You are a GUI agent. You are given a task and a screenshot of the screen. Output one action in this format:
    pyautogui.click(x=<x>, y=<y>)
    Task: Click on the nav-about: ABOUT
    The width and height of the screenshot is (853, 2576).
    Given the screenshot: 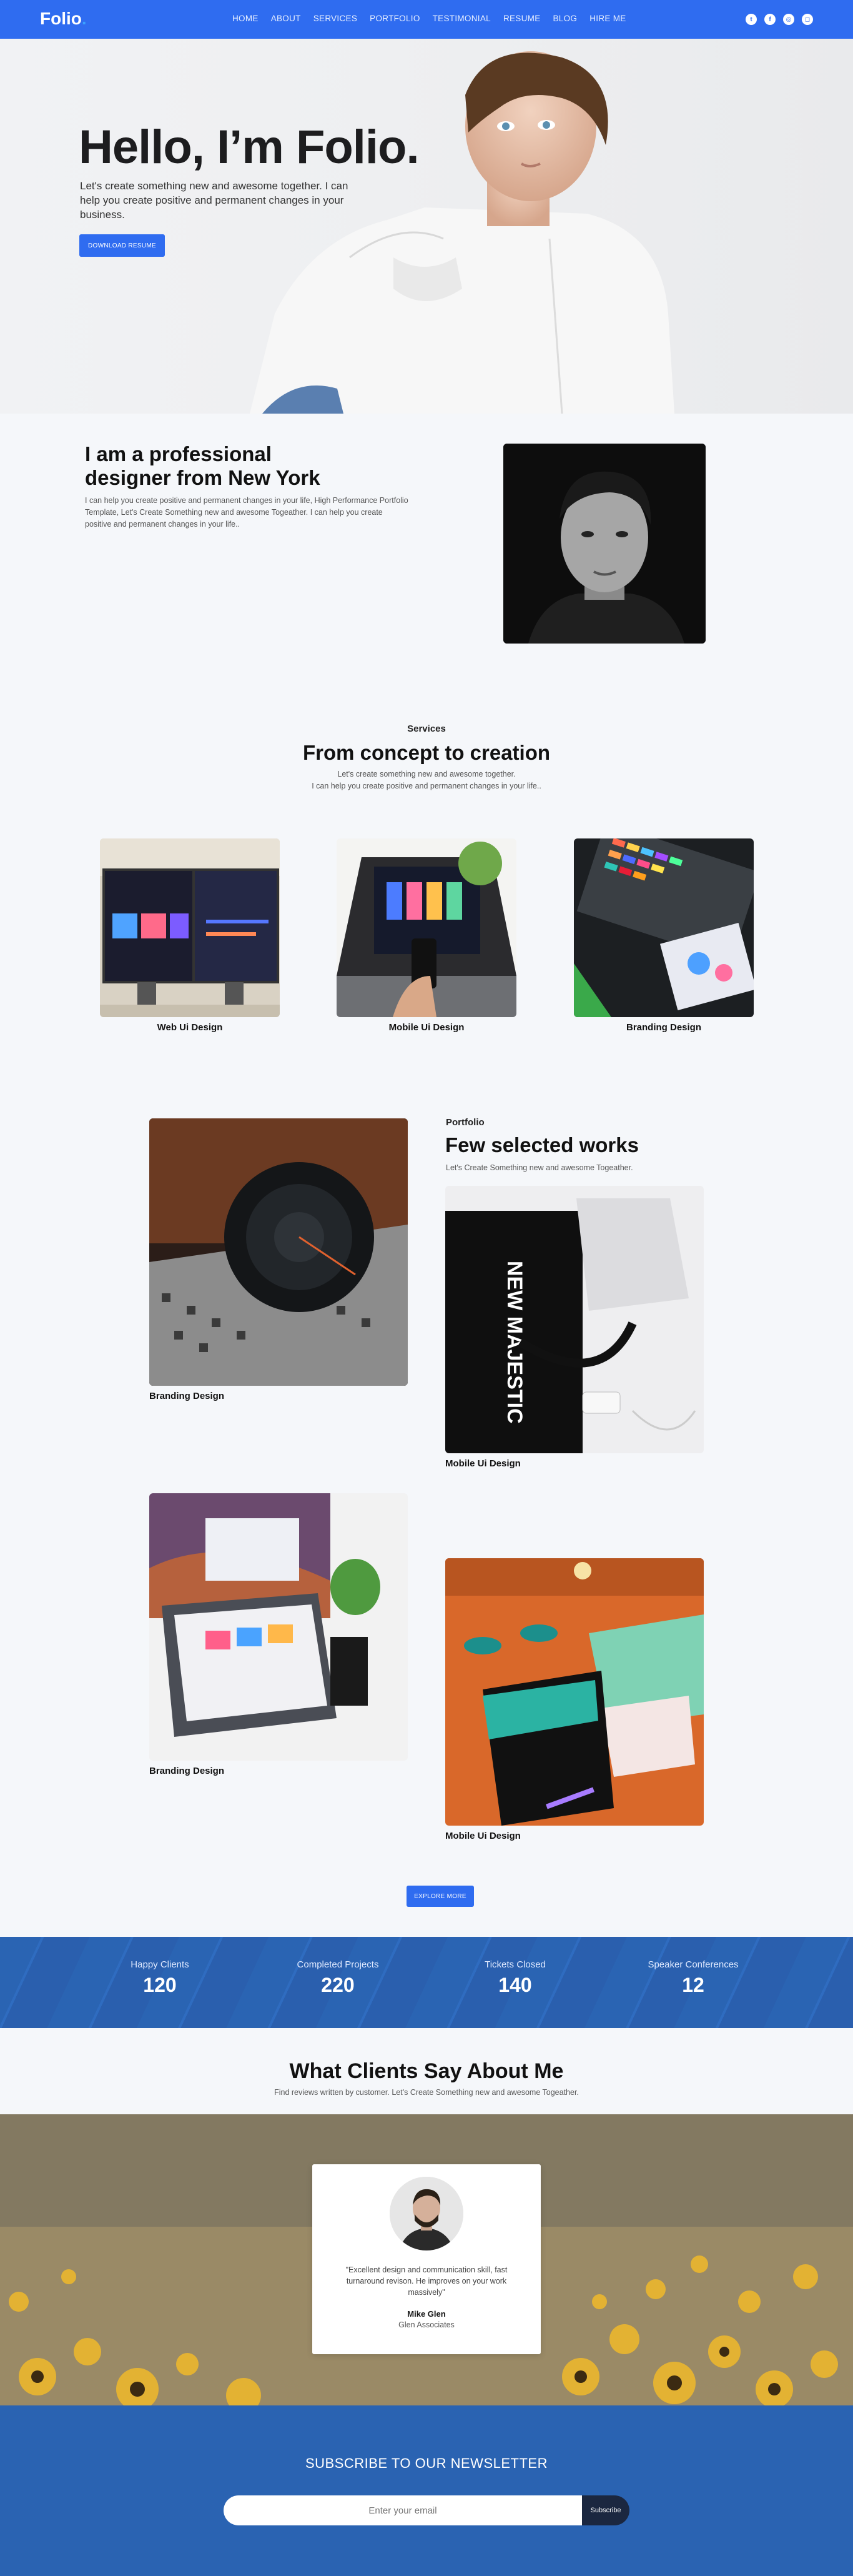 What is the action you would take?
    pyautogui.click(x=286, y=19)
    